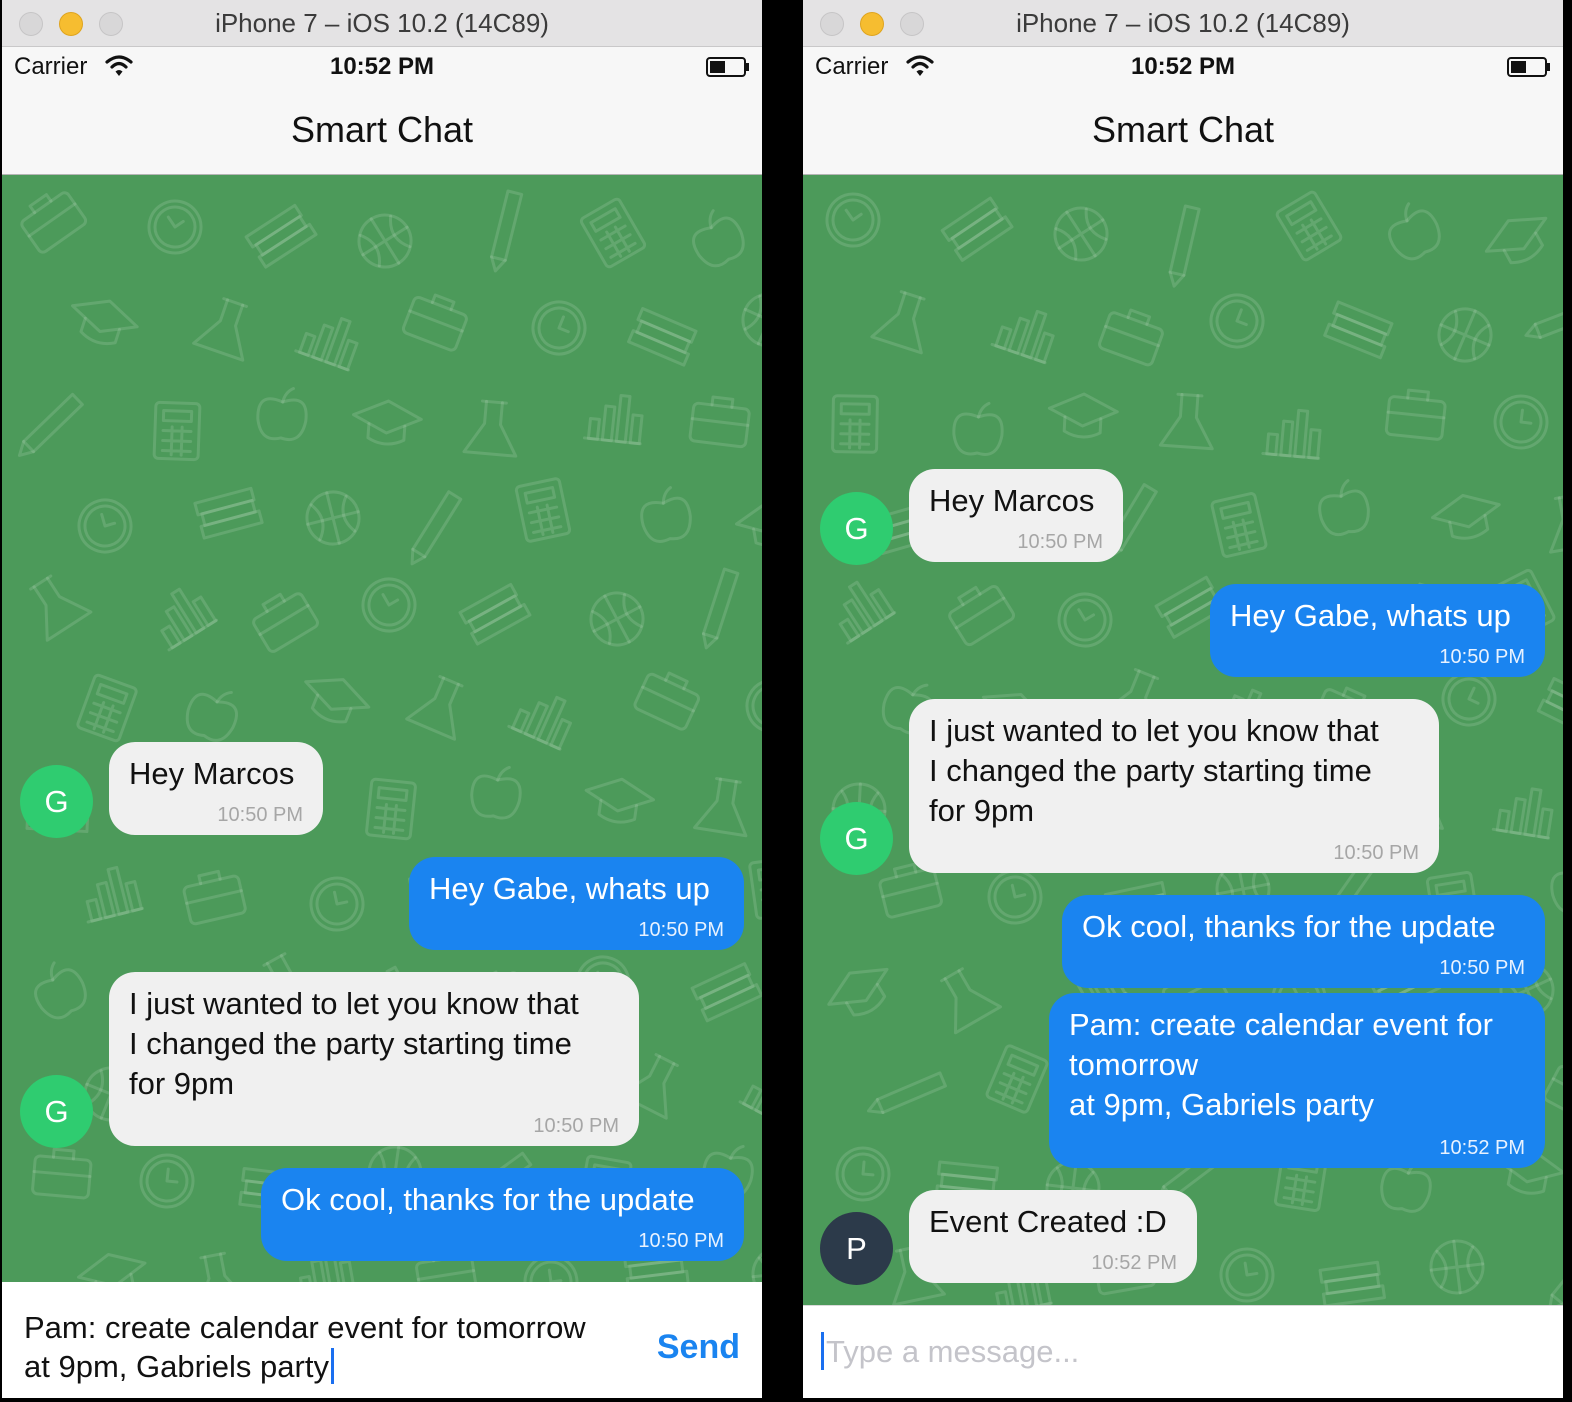 The height and width of the screenshot is (1402, 1572). What do you see at coordinates (1012, 500) in the screenshot?
I see `message-text: Hey Marcos` at bounding box center [1012, 500].